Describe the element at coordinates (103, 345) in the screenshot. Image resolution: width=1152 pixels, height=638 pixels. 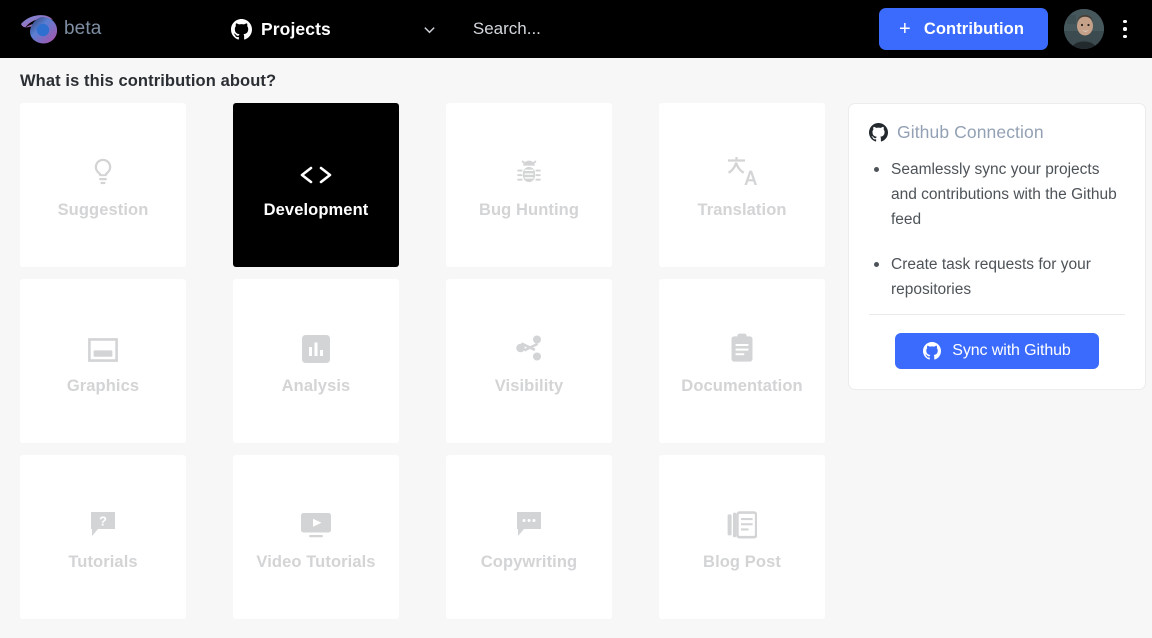
I see `window-frame-icon` at that location.